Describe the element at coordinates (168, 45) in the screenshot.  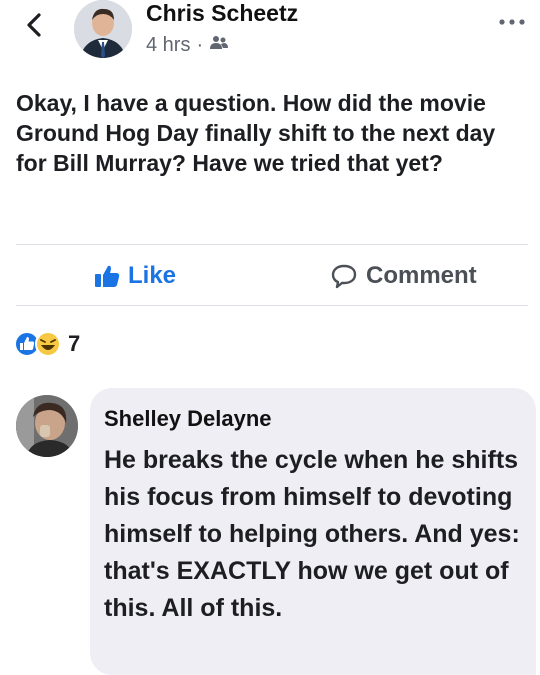
I see `post-timestamp: 4 hrs` at that location.